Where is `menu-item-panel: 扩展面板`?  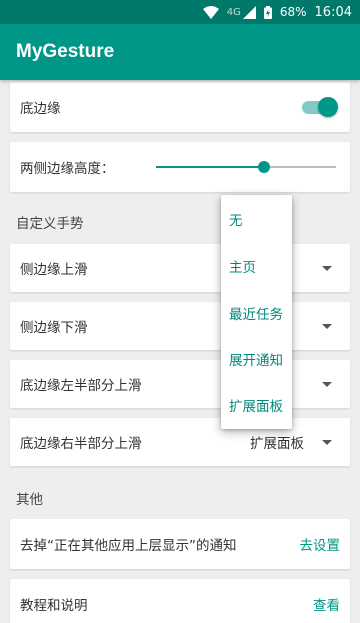 menu-item-panel: 扩展面板 is located at coordinates (256, 404).